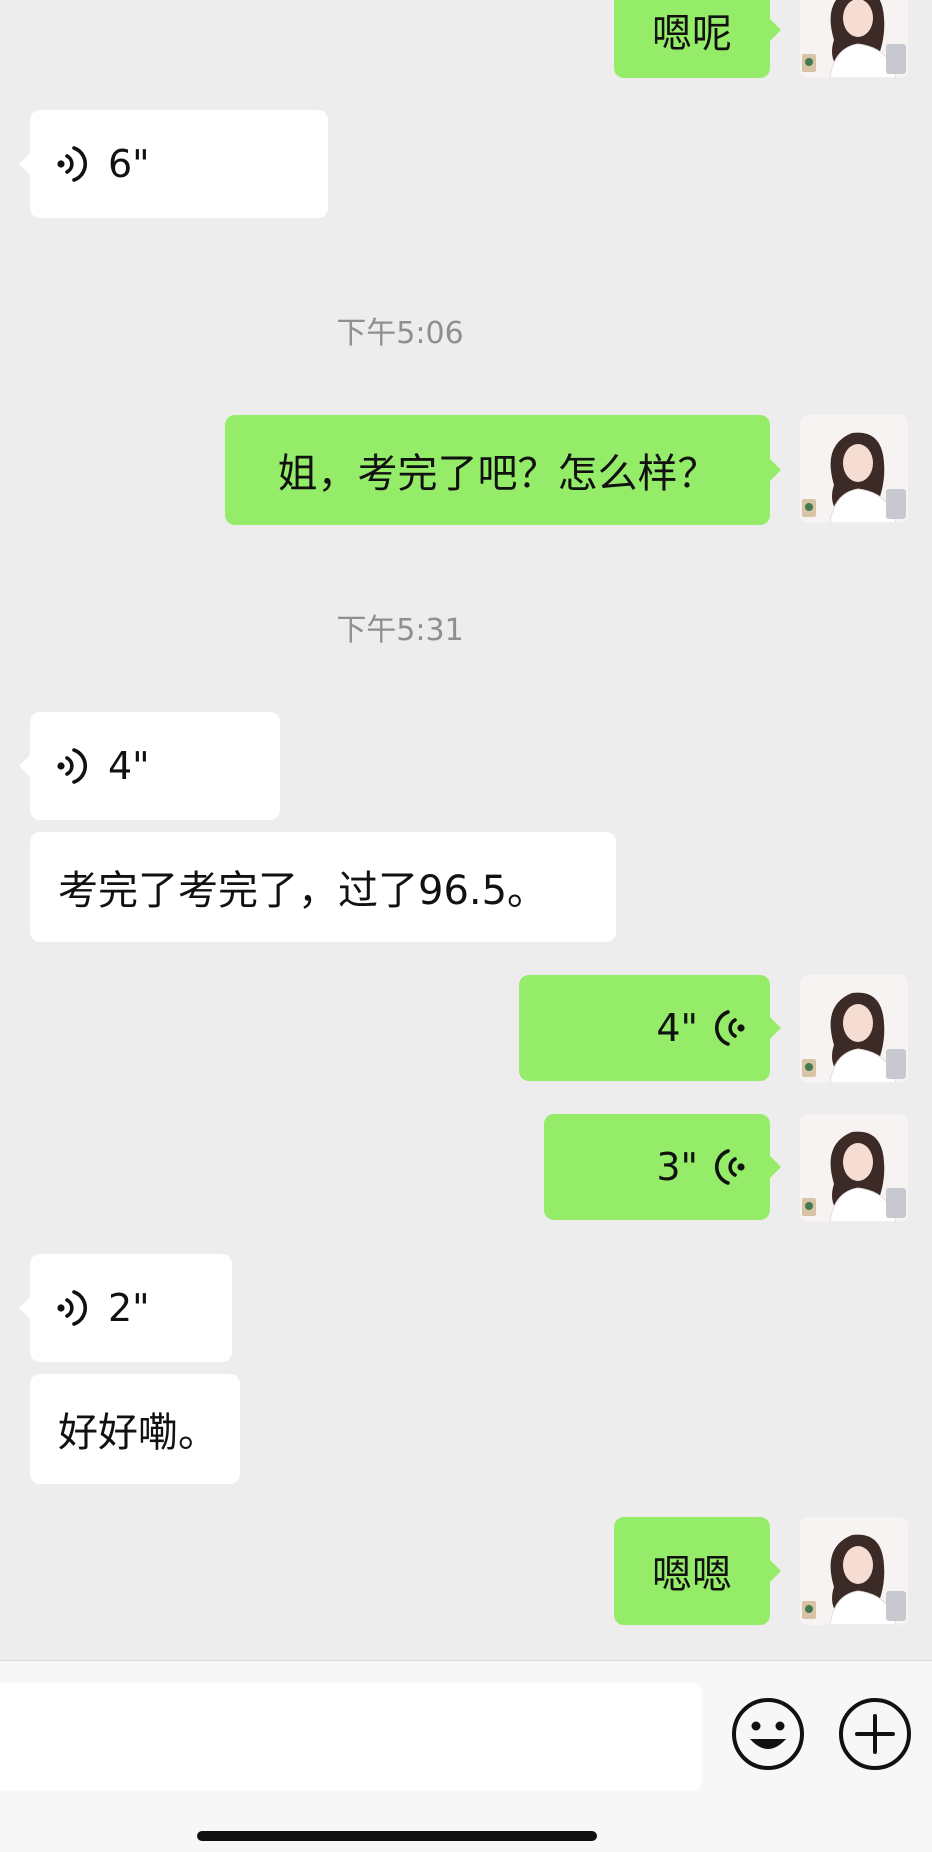 Image resolution: width=932 pixels, height=1852 pixels. I want to click on message-bubble-sent: 姐，考完了吧？怎么样？, so click(497, 470).